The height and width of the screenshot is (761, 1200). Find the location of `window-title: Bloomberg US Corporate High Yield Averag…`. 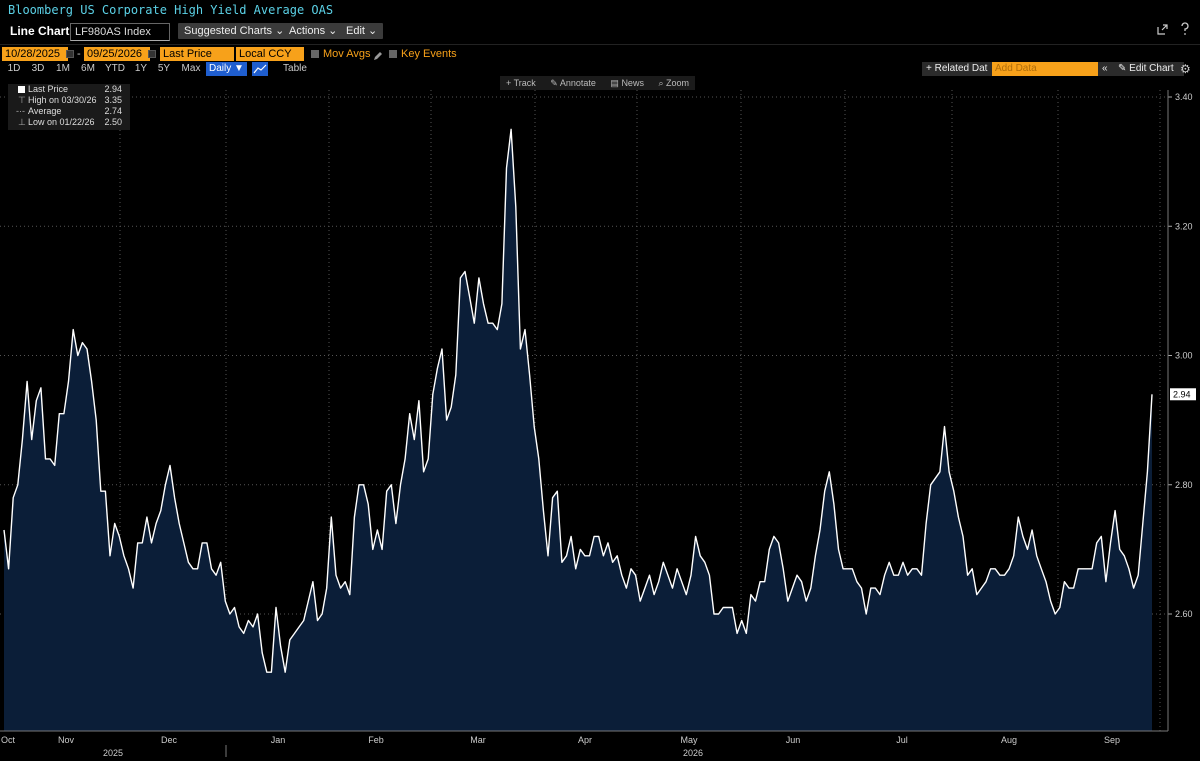

window-title: Bloomberg US Corporate High Yield Averag… is located at coordinates (171, 10).